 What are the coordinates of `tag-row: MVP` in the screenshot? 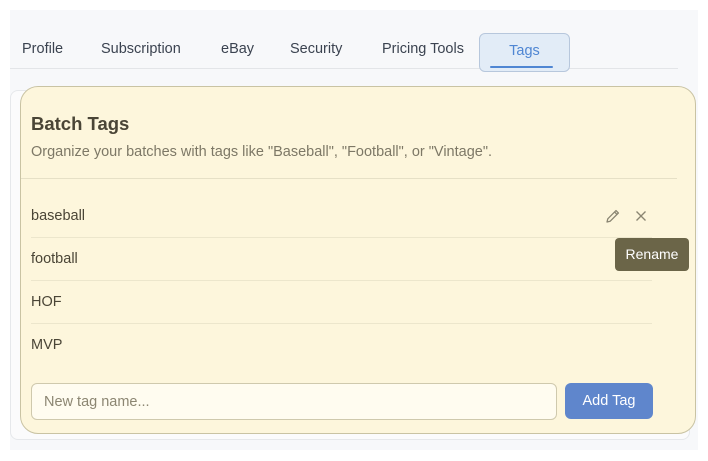 It's located at (341, 345).